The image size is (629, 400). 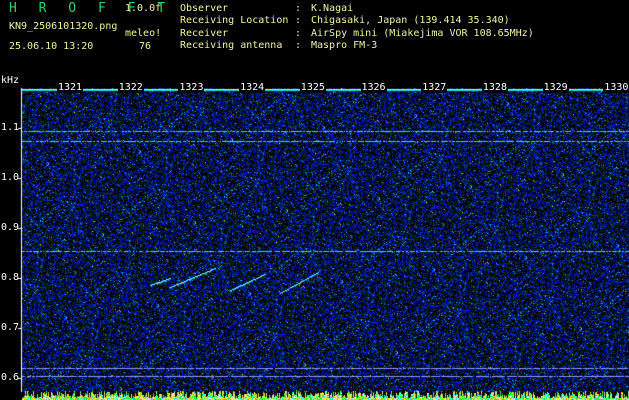 What do you see at coordinates (51, 46) in the screenshot?
I see `datetime-label: 25.06.10 13:20` at bounding box center [51, 46].